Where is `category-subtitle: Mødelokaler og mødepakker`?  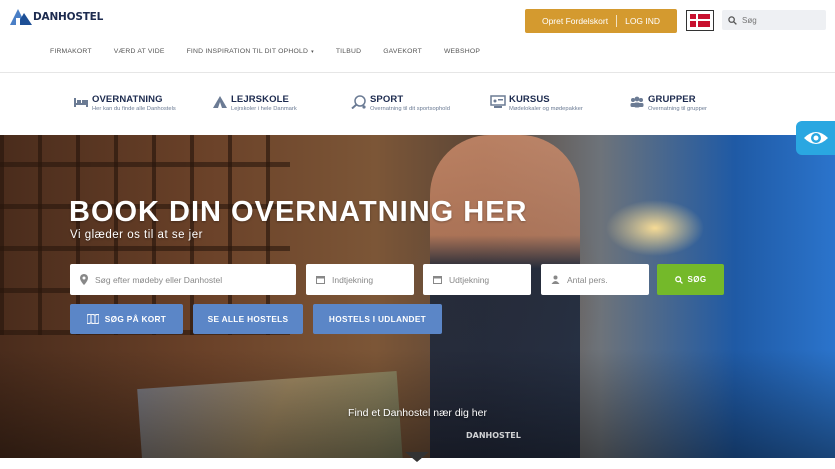 category-subtitle: Mødelokaler og mødepakker is located at coordinates (546, 109).